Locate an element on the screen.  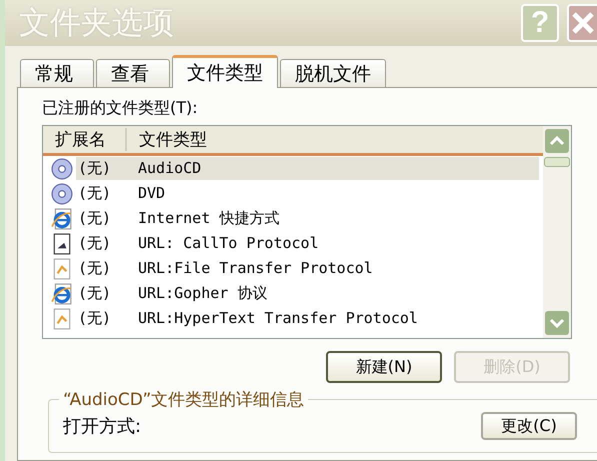
list-row: (无) DVD is located at coordinates (293, 193).